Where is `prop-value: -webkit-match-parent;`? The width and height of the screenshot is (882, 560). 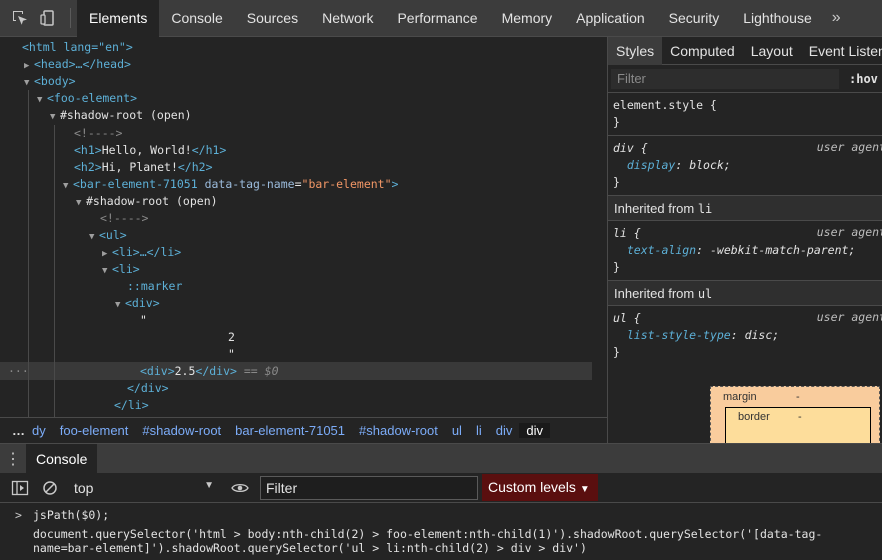
prop-value: -webkit-match-parent; is located at coordinates (782, 250).